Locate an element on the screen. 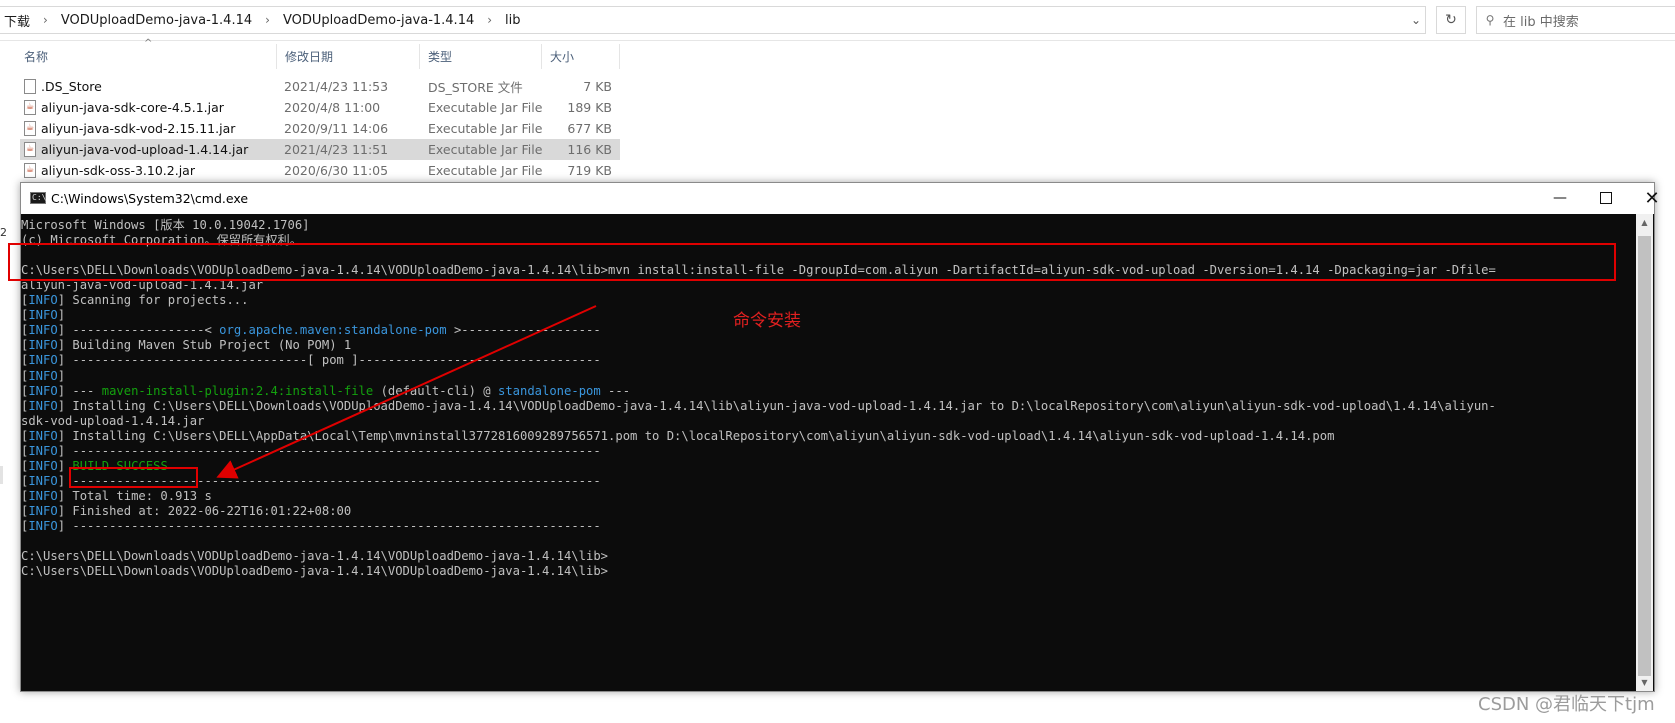  annotation-arrow is located at coordinates (406, 392).